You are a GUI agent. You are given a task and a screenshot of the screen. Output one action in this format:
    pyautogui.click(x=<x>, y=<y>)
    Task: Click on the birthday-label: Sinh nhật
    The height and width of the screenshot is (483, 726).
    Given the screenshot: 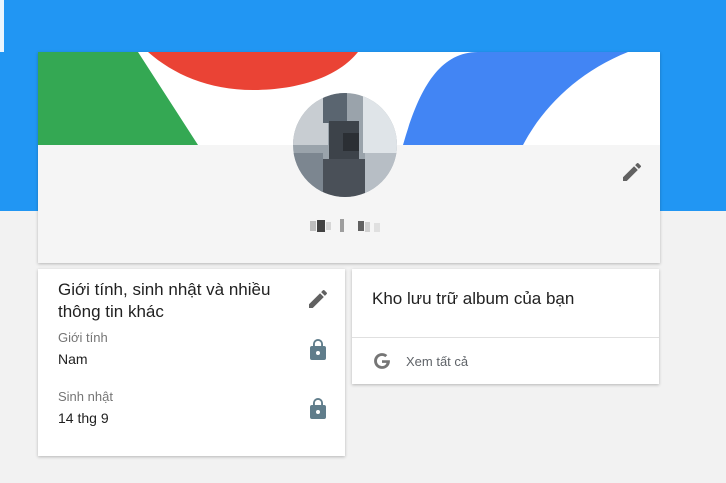 What is the action you would take?
    pyautogui.click(x=85, y=396)
    